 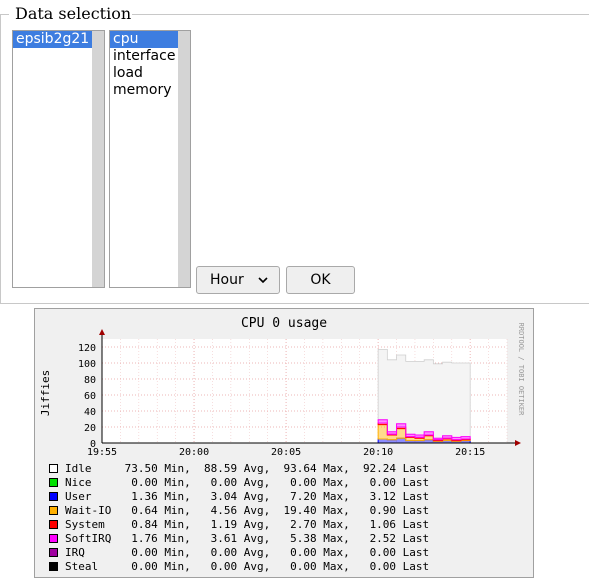 What do you see at coordinates (88, 510) in the screenshot?
I see `legend-name: Wait-IO` at bounding box center [88, 510].